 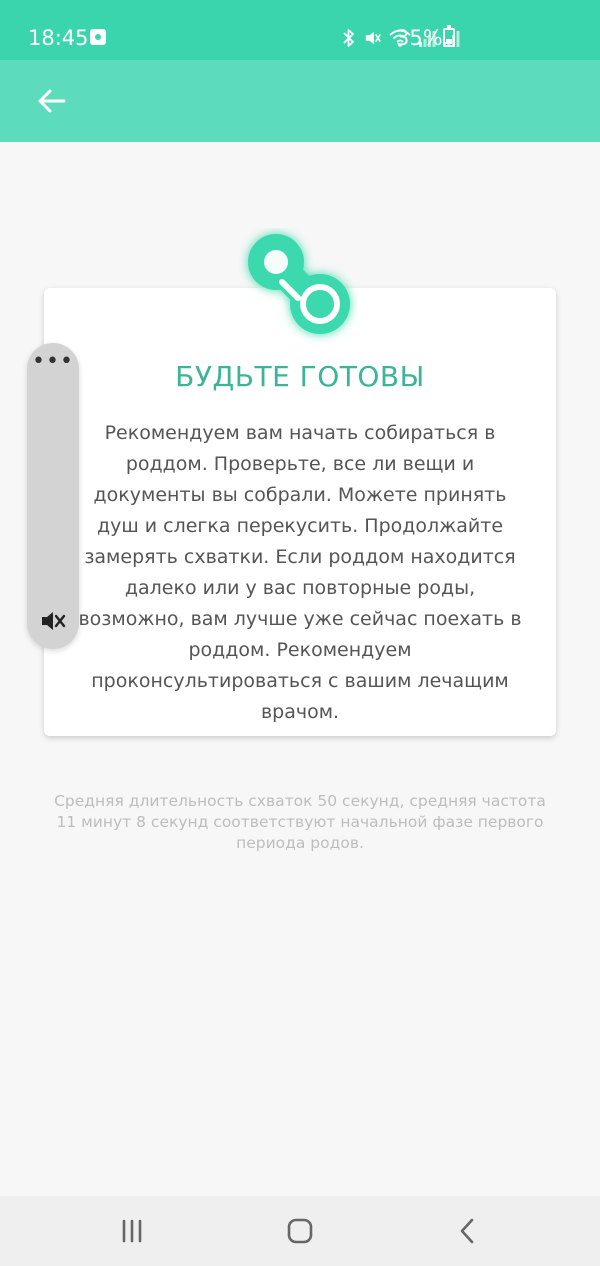 I want to click on home-icon, so click(x=300, y=1231).